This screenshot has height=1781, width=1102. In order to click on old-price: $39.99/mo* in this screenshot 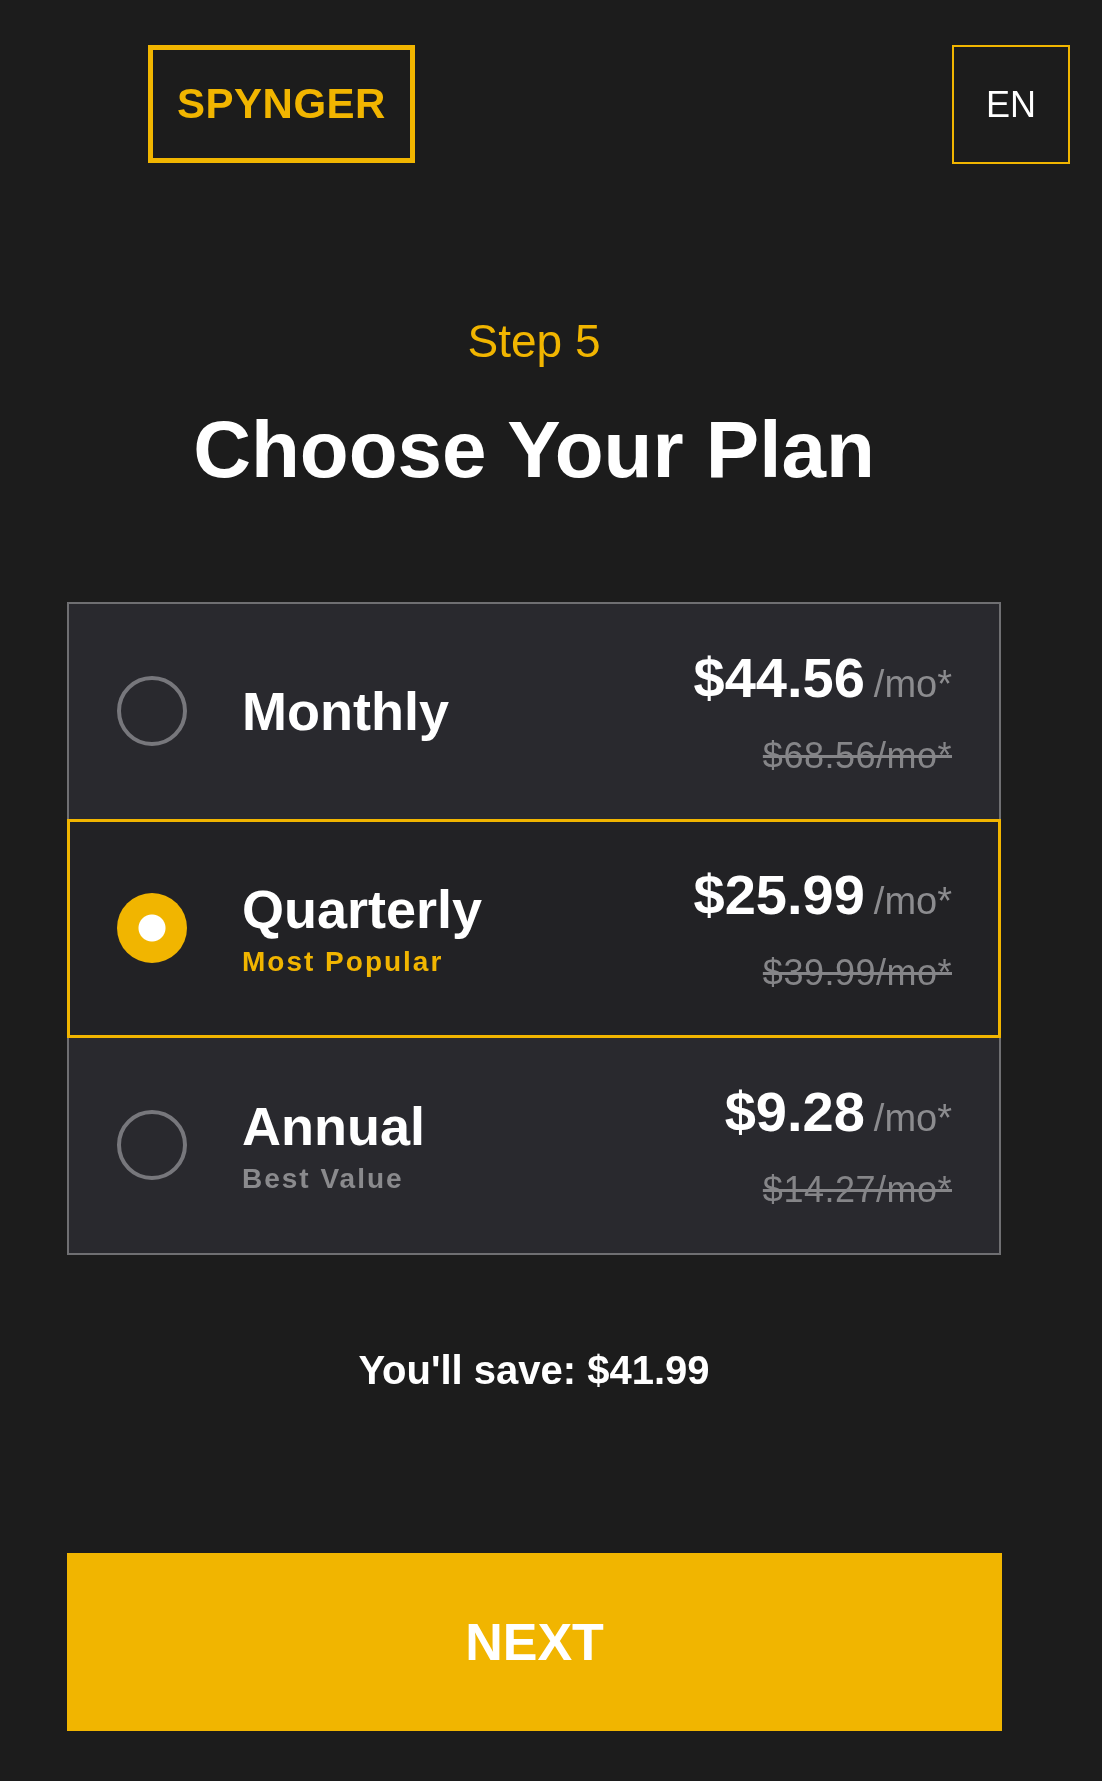, I will do `click(857, 973)`.